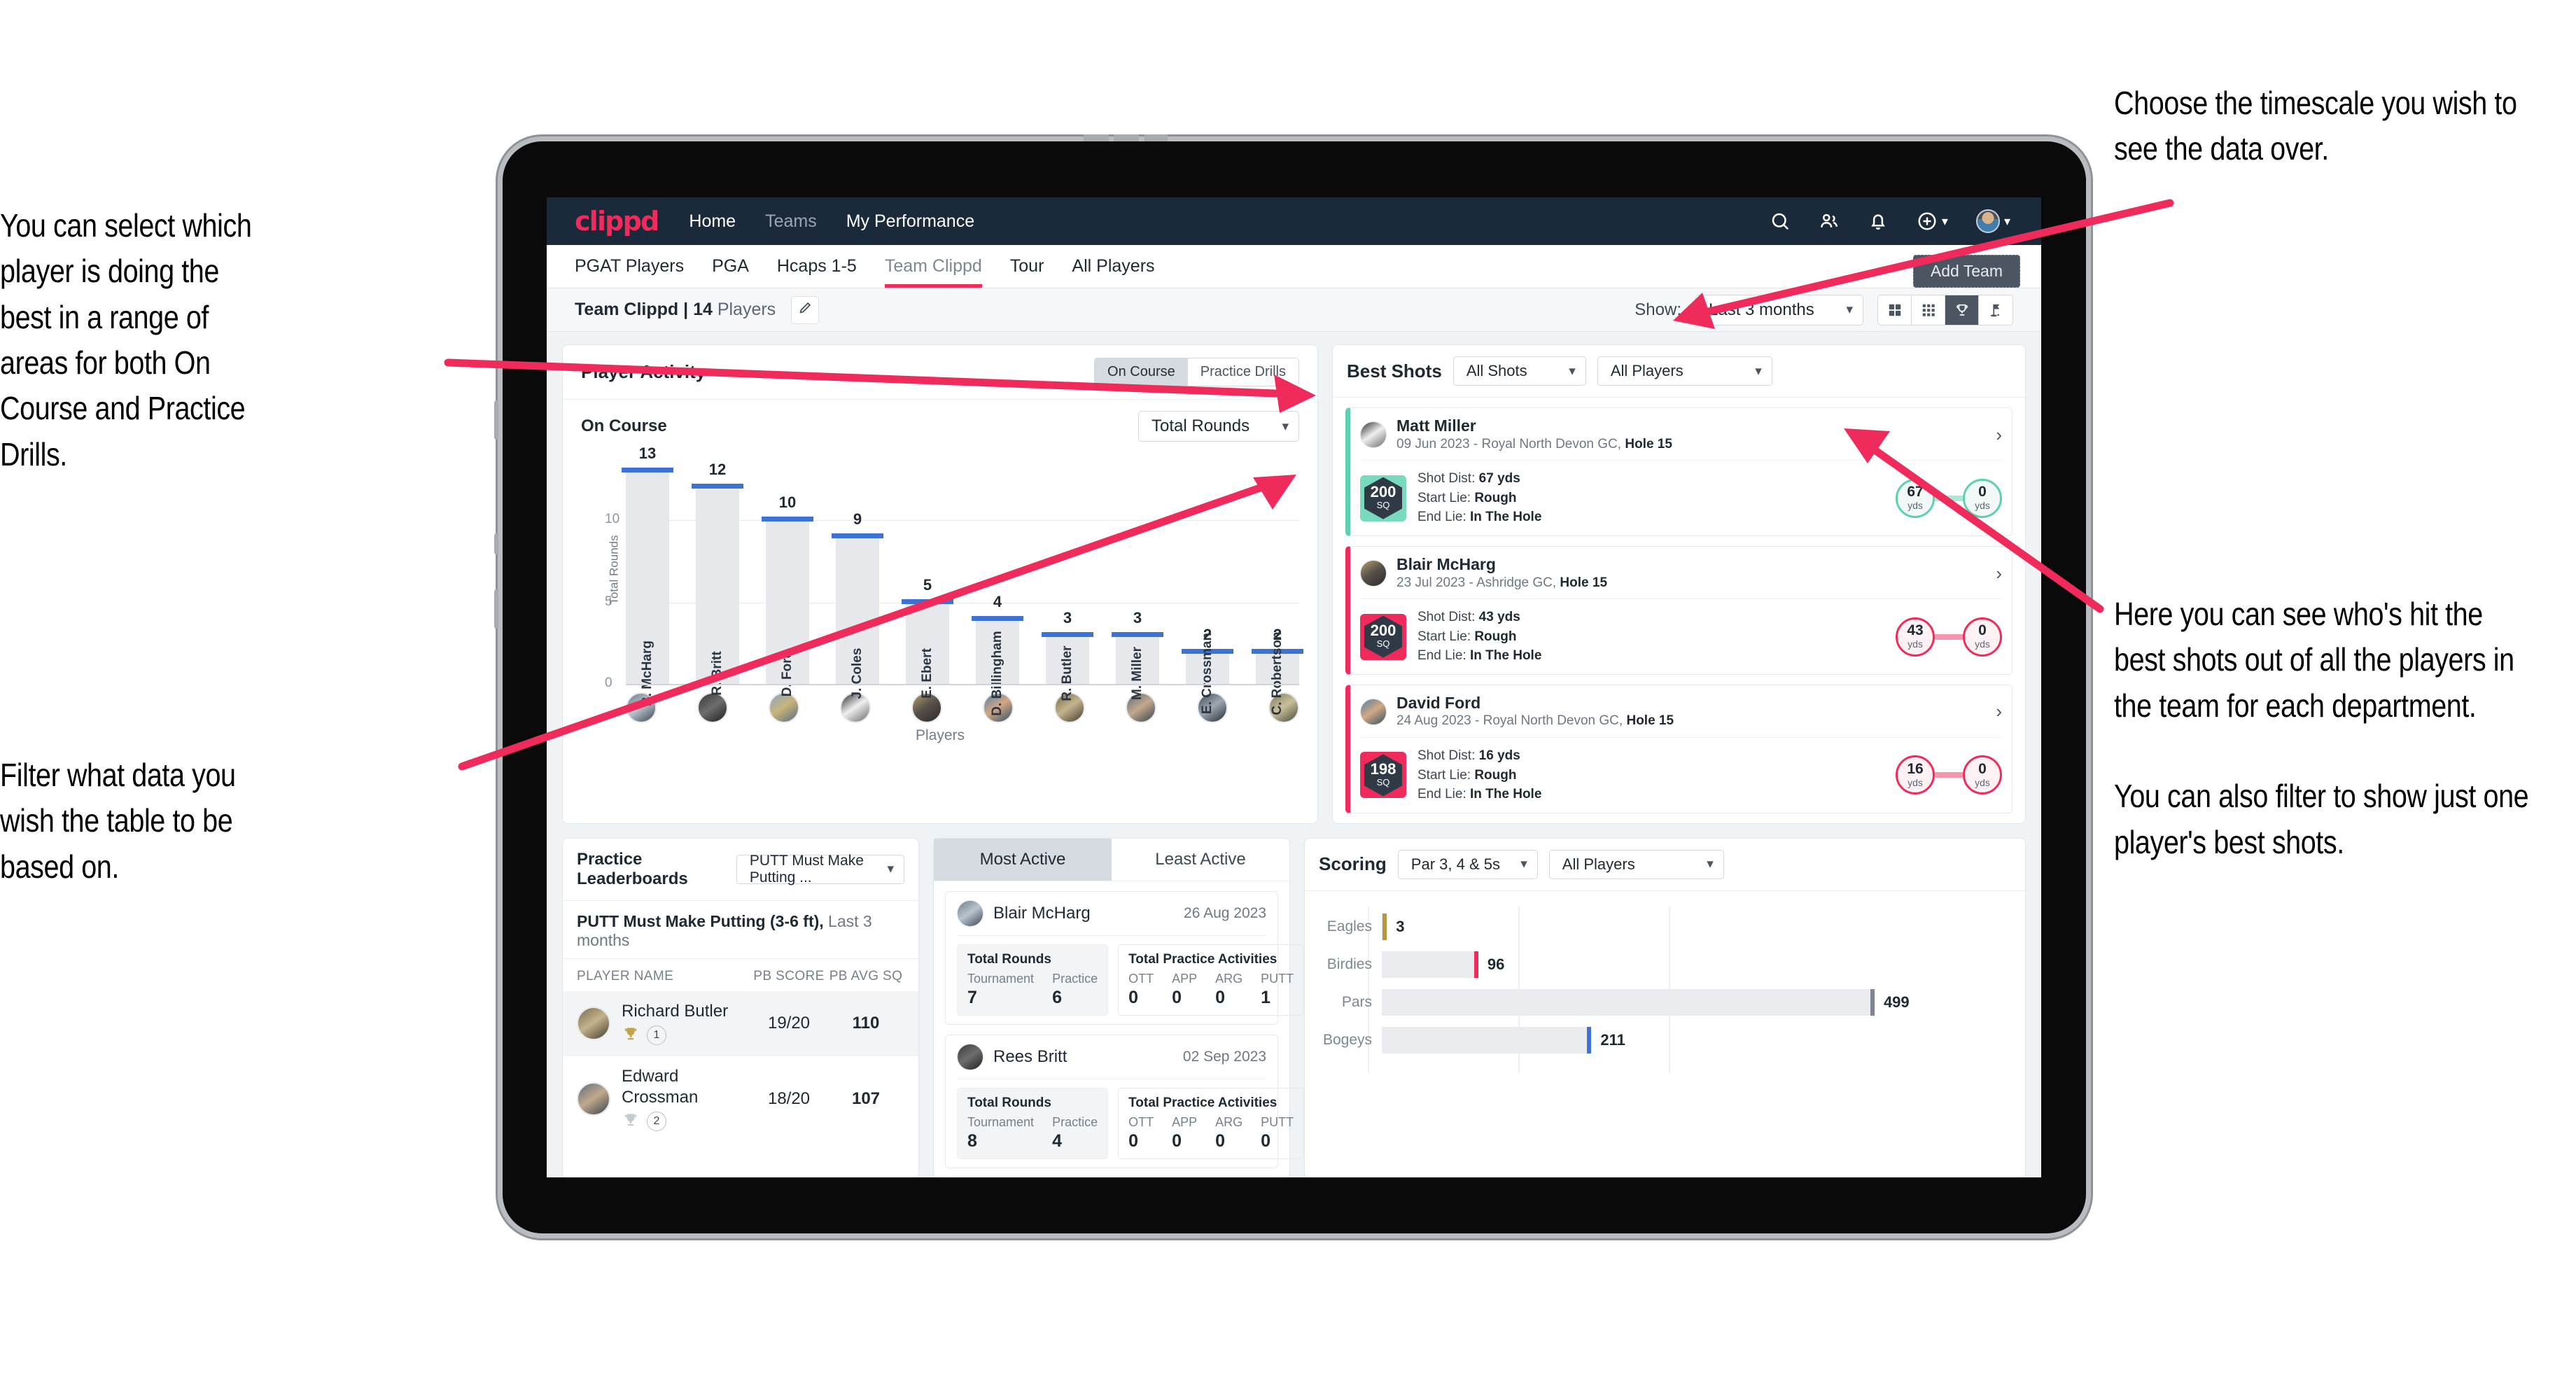  I want to click on chart-bar-label: D. Billingham, so click(997, 673).